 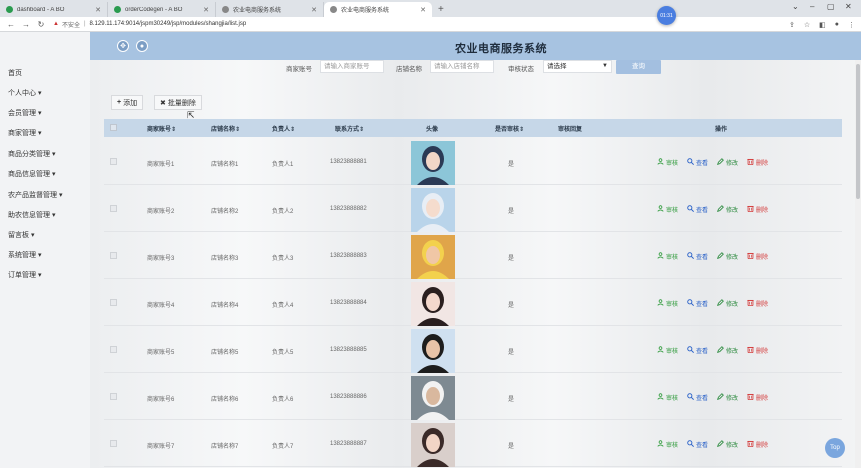 I want to click on back-to-top-button: Top, so click(x=835, y=448).